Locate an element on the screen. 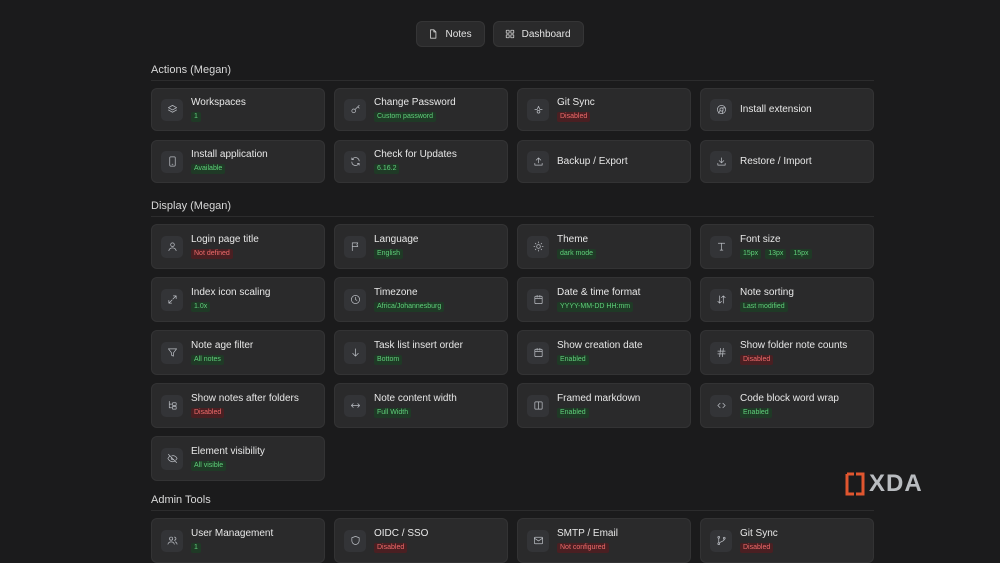  card-framed-markdown: Framed markdown Enabled is located at coordinates (604, 405).